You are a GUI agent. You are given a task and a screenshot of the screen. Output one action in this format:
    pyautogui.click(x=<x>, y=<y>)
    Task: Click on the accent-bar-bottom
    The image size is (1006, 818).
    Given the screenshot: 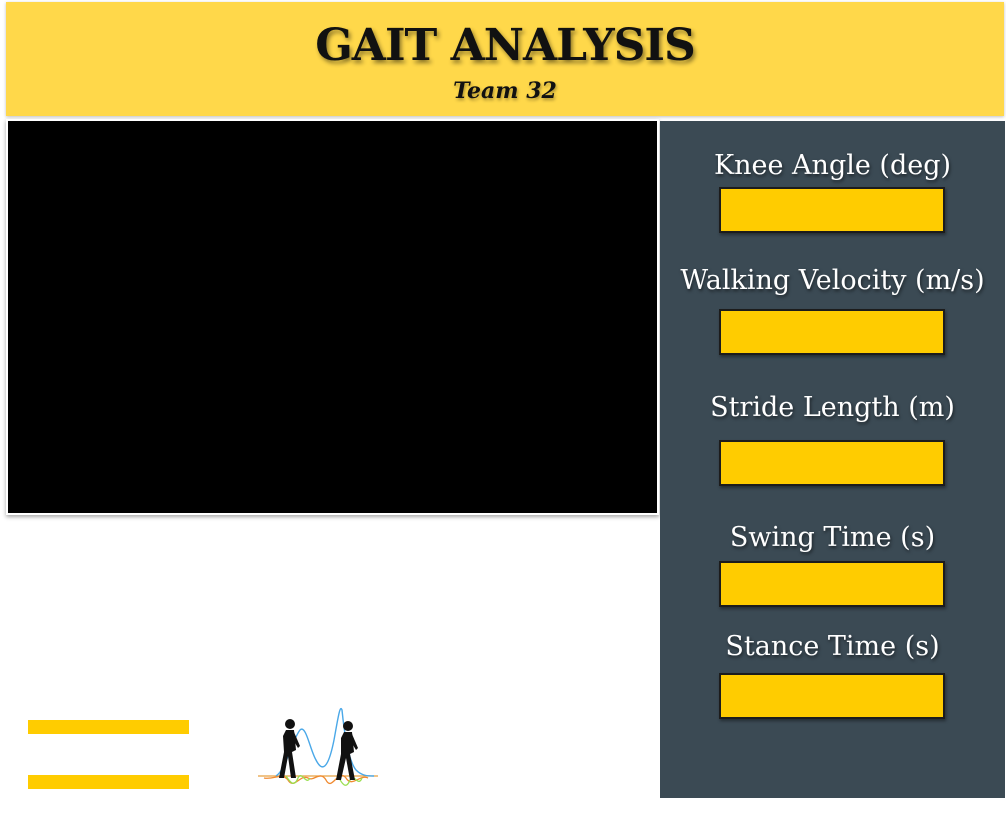 What is the action you would take?
    pyautogui.click(x=108, y=782)
    